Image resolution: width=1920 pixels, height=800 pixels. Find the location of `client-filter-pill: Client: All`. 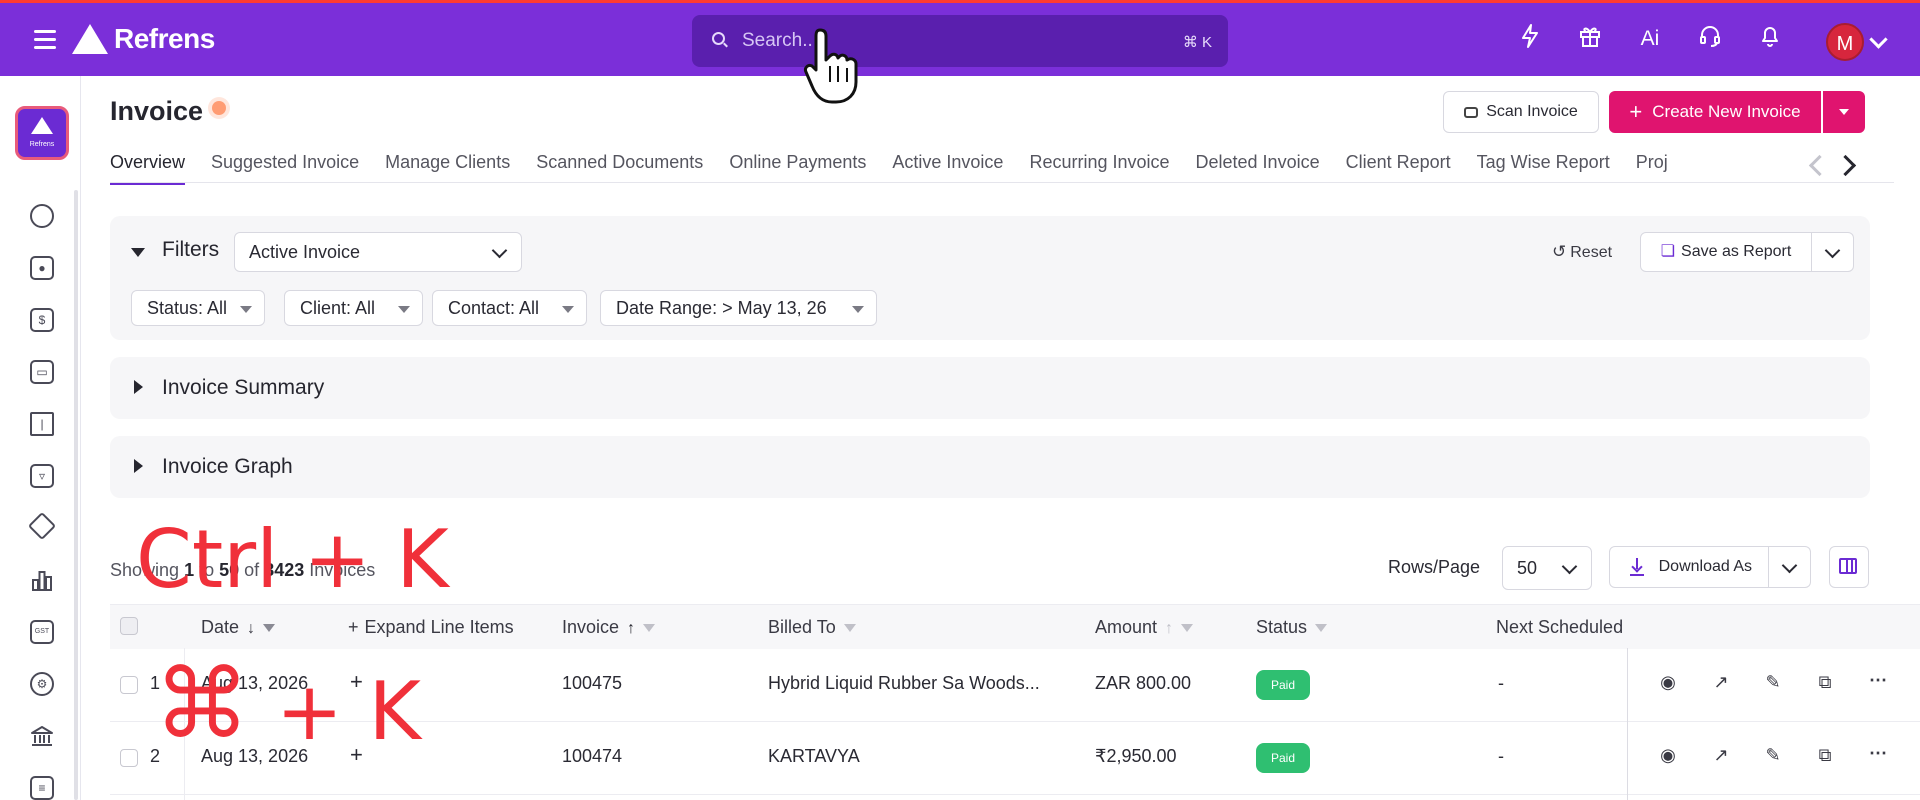

client-filter-pill: Client: All is located at coordinates (353, 308).